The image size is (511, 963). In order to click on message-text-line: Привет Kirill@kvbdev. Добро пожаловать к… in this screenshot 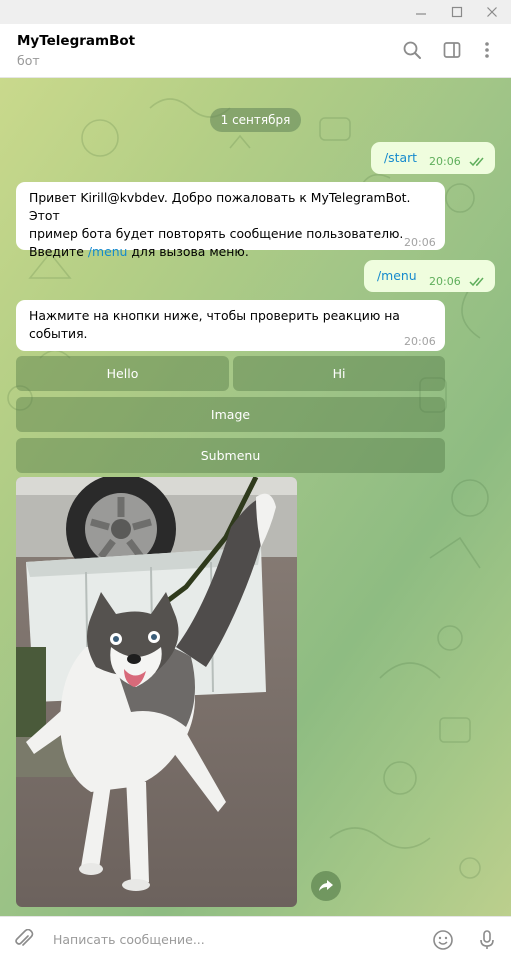, I will do `click(220, 206)`.